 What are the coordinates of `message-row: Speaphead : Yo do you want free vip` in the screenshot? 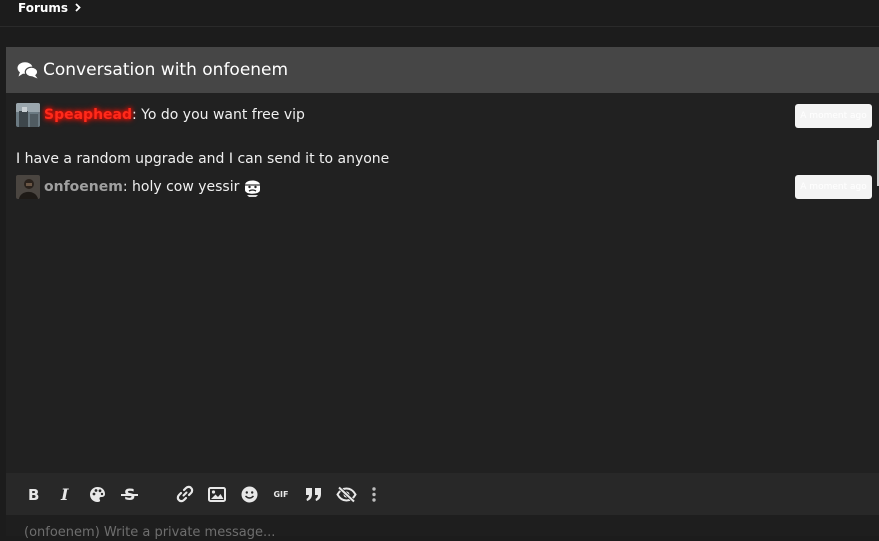 It's located at (160, 115).